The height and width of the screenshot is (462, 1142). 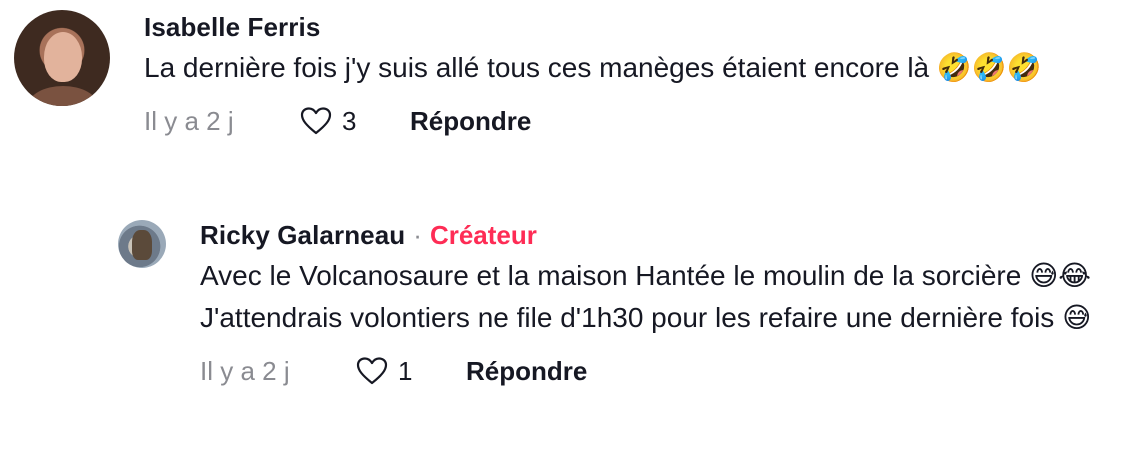 What do you see at coordinates (232, 27) in the screenshot?
I see `comment-username: Isabelle Ferris` at bounding box center [232, 27].